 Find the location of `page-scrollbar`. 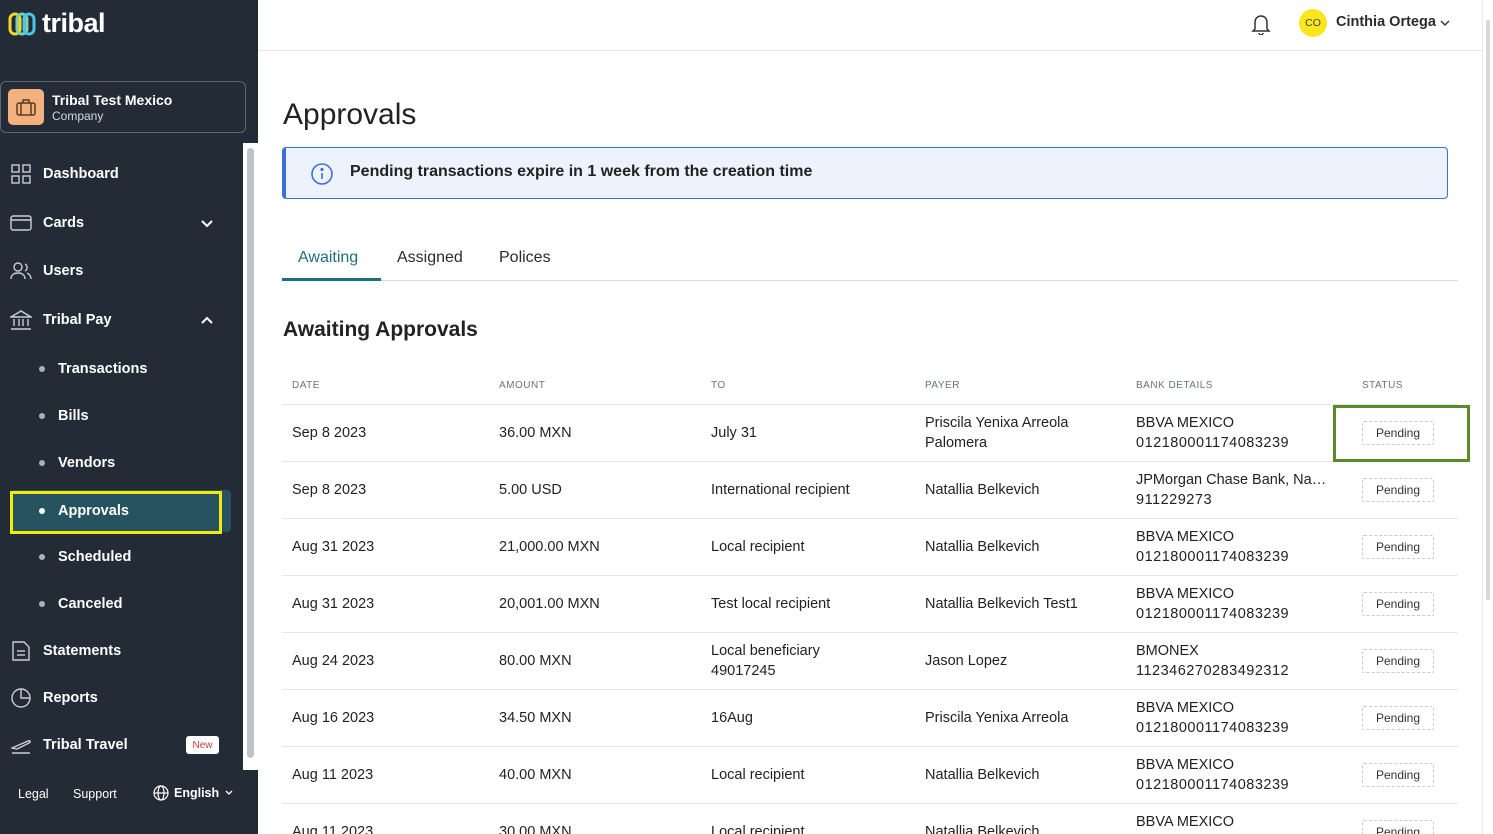

page-scrollbar is located at coordinates (1487, 417).